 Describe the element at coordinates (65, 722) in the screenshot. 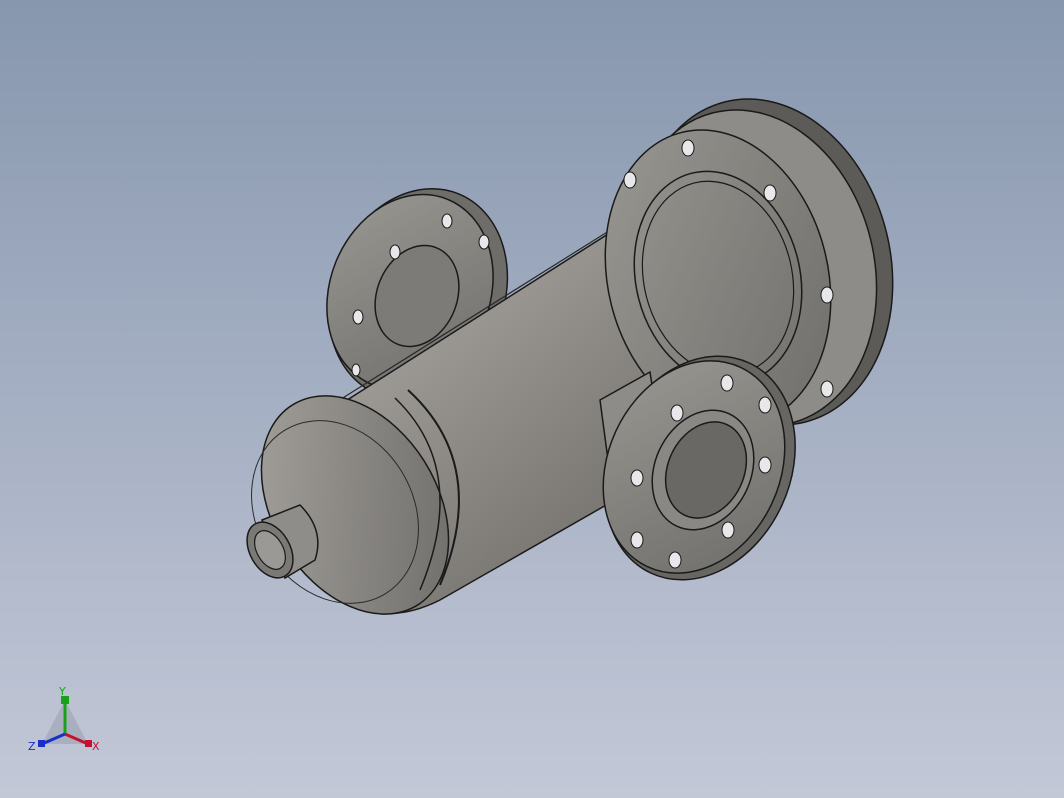

I see `orientation-triad: Y X Z` at that location.